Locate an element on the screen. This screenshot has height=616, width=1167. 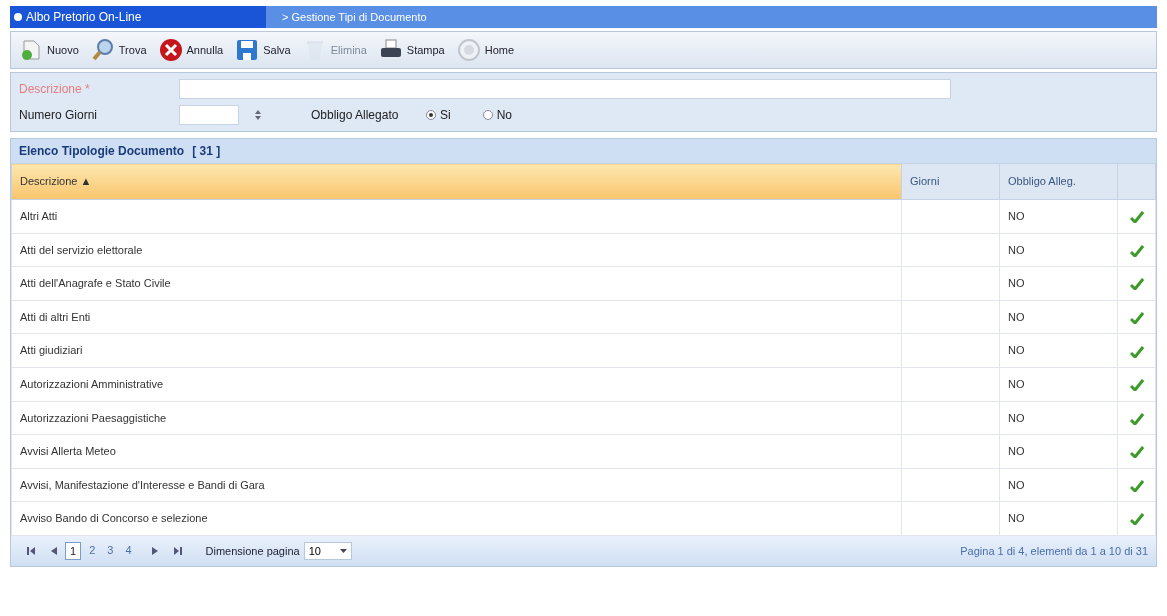
toolbar-button: Nuovo is located at coordinates (49, 50).